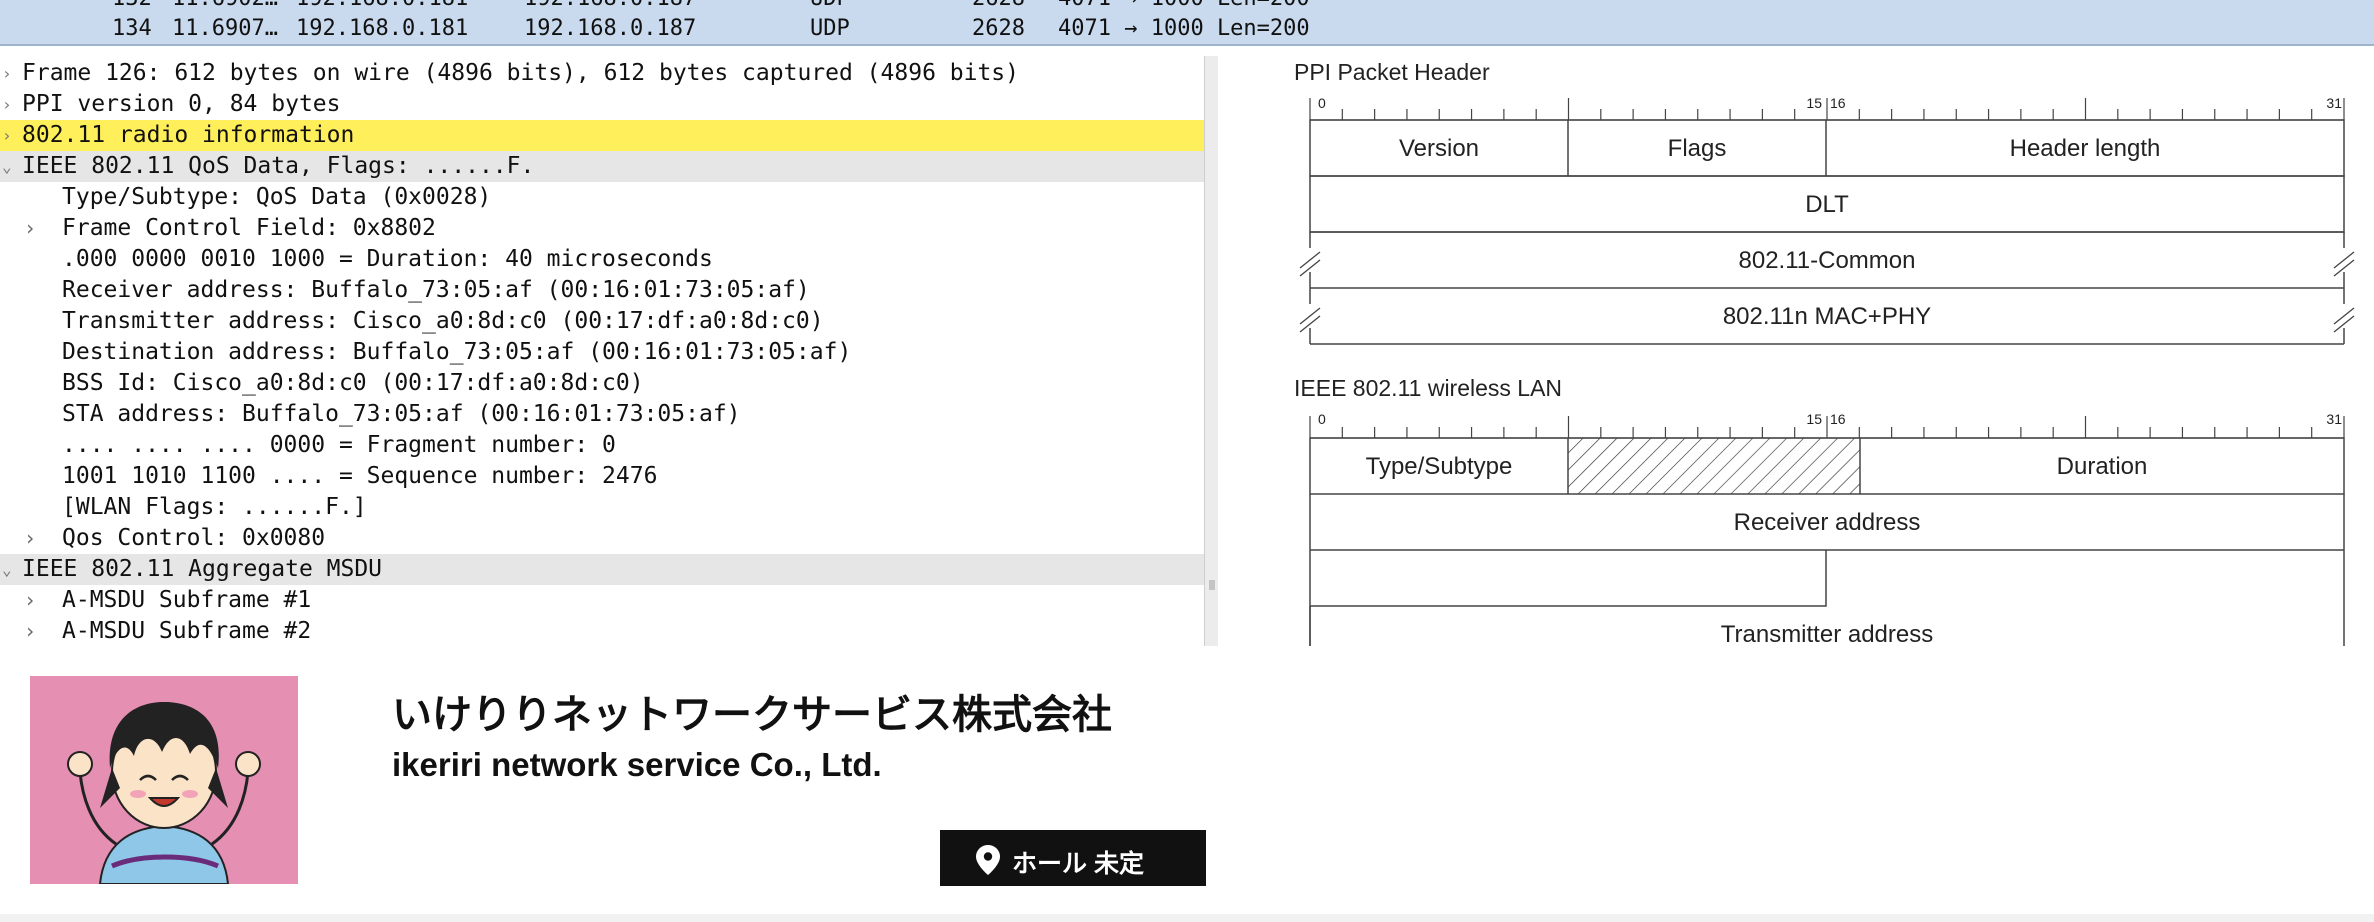  Describe the element at coordinates (602, 631) in the screenshot. I see `tree-item-subframe-2: › A-MSDU Subframe #2` at that location.